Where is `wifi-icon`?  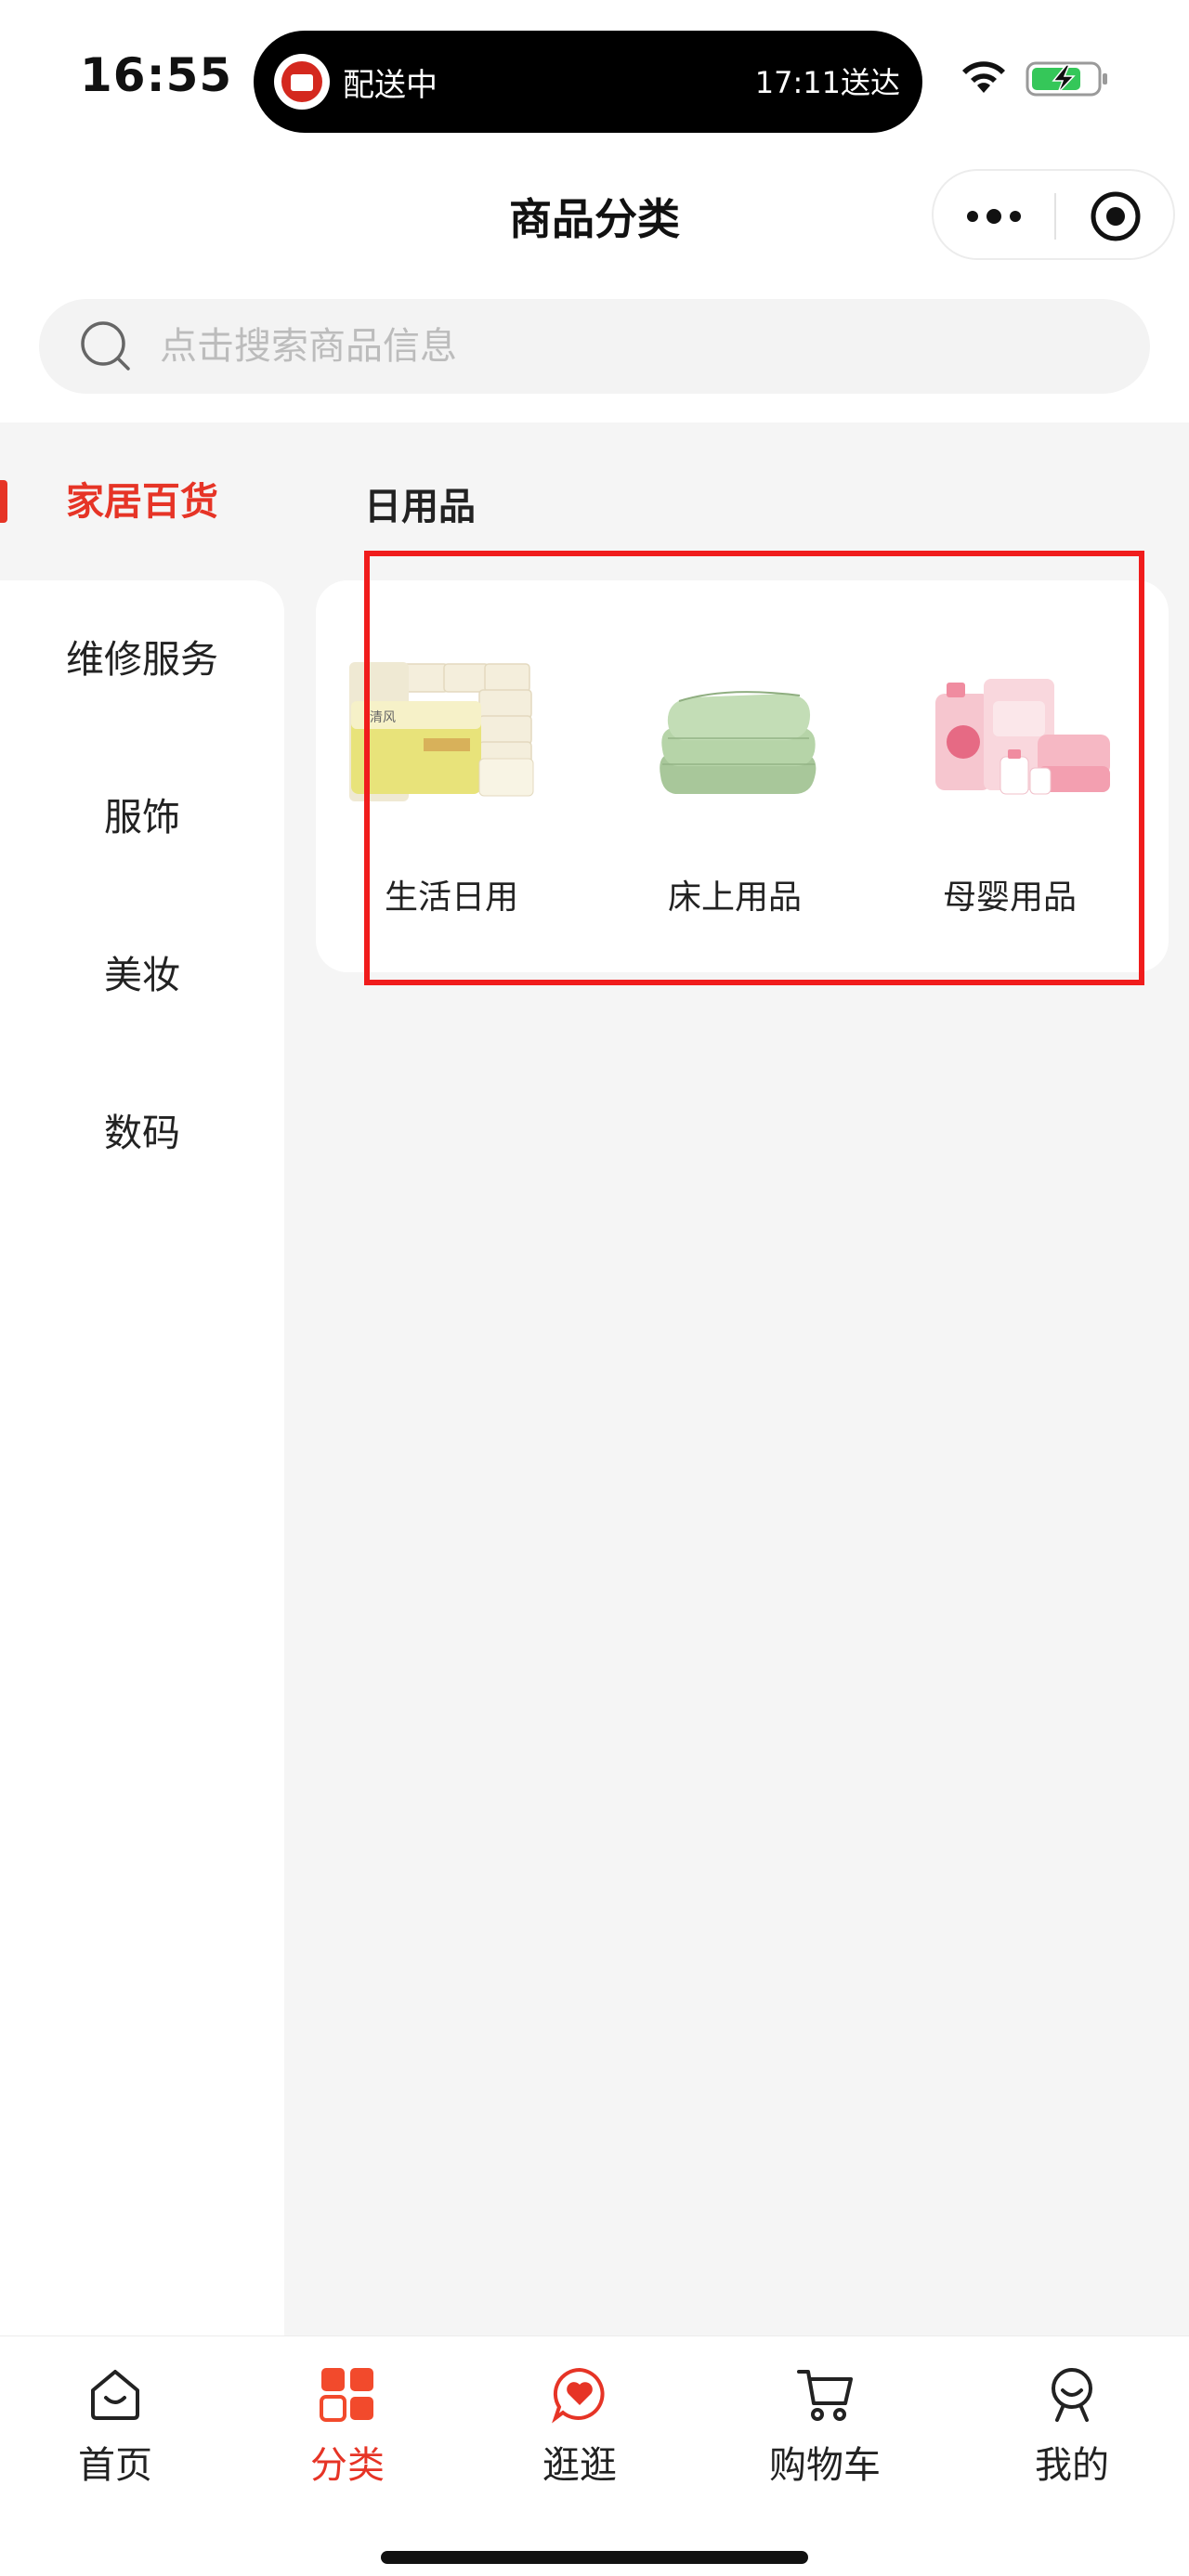 wifi-icon is located at coordinates (983, 77).